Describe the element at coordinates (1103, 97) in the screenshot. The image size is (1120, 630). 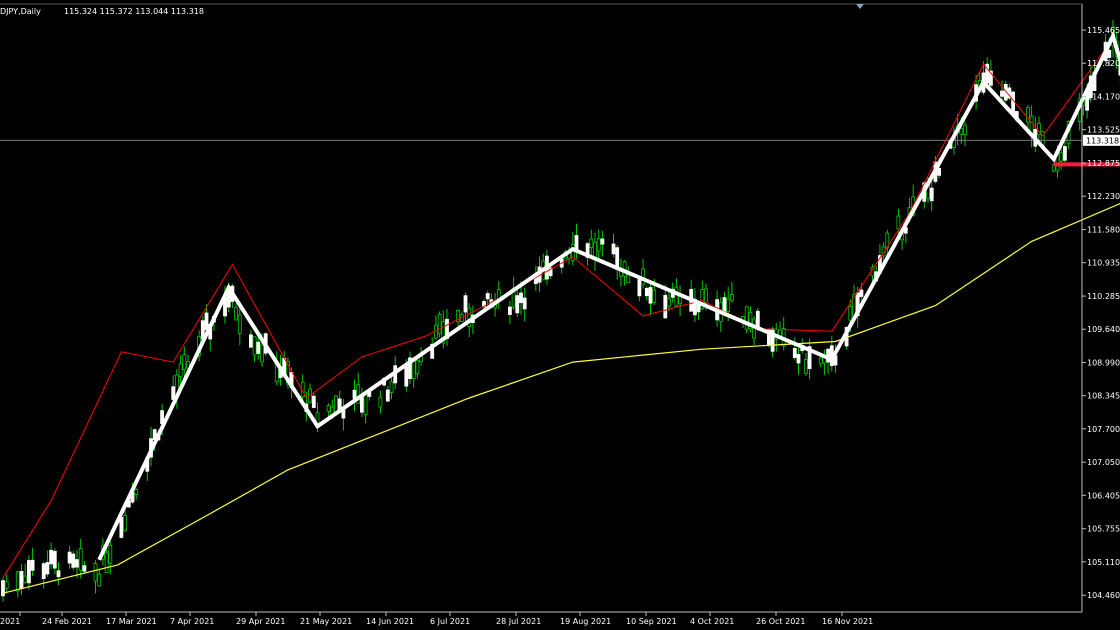
I see `y-tick-label: 114.170` at that location.